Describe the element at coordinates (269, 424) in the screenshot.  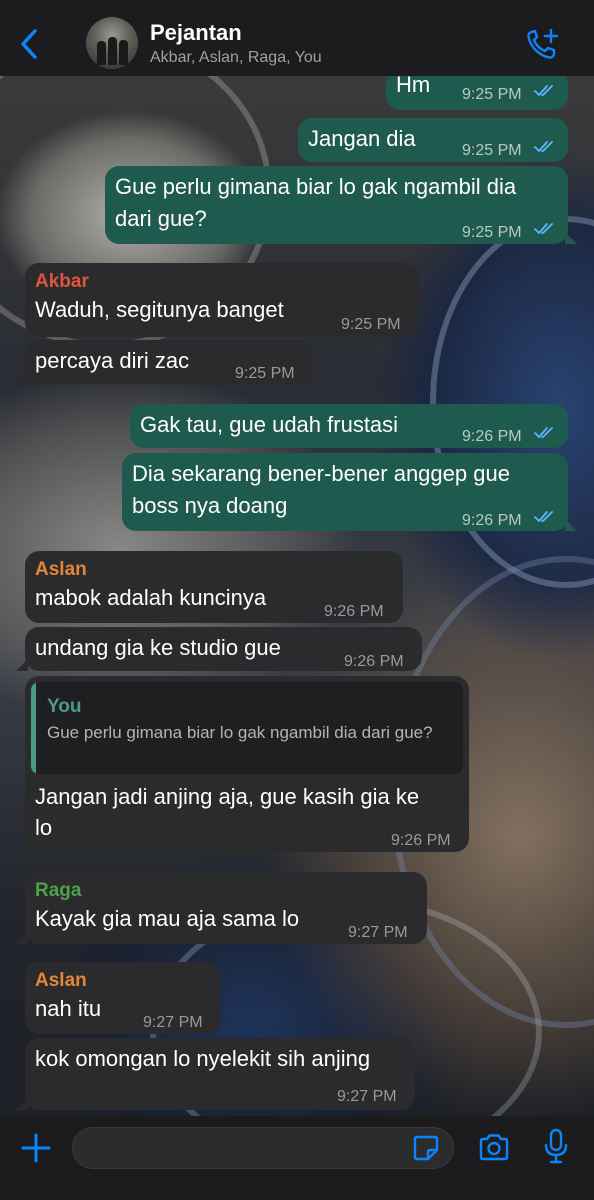
I see `message-text: Gak tau, gue udah frustasi` at that location.